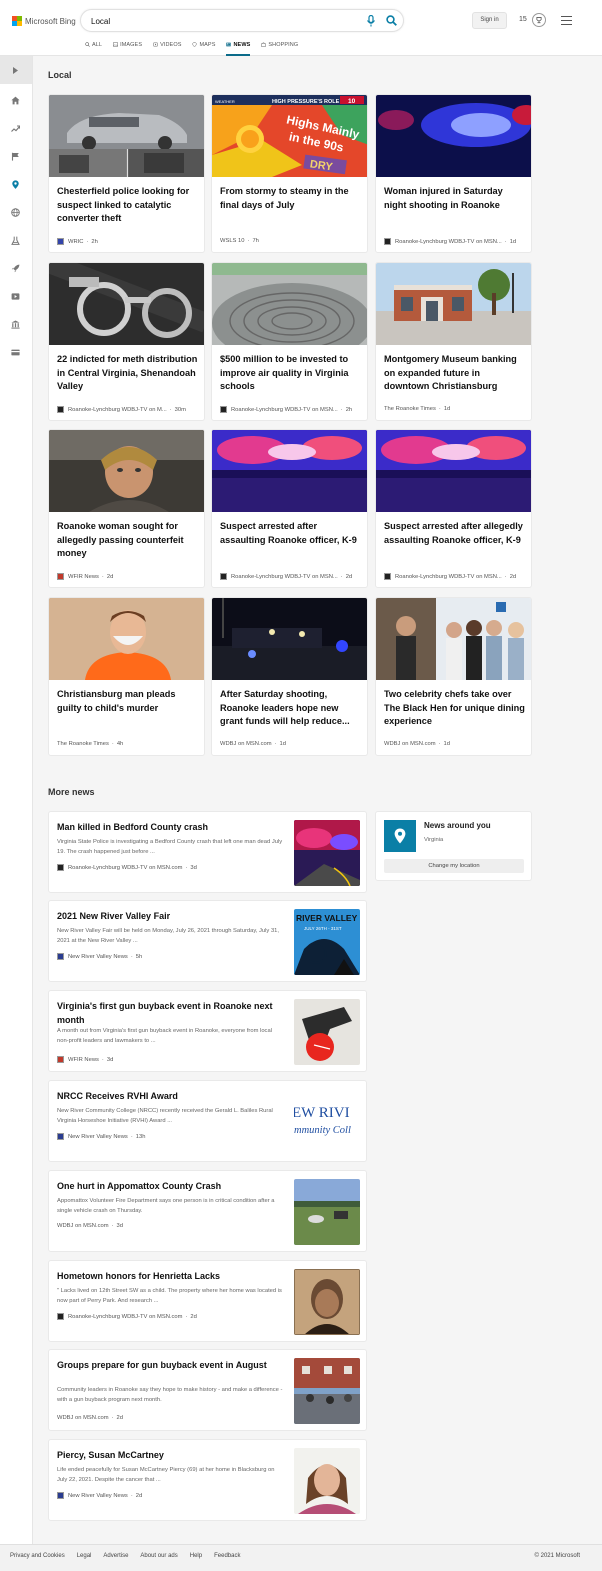 This screenshot has width=602, height=1571. Describe the element at coordinates (16, 353) in the screenshot. I see `sidebar-card-button` at that location.